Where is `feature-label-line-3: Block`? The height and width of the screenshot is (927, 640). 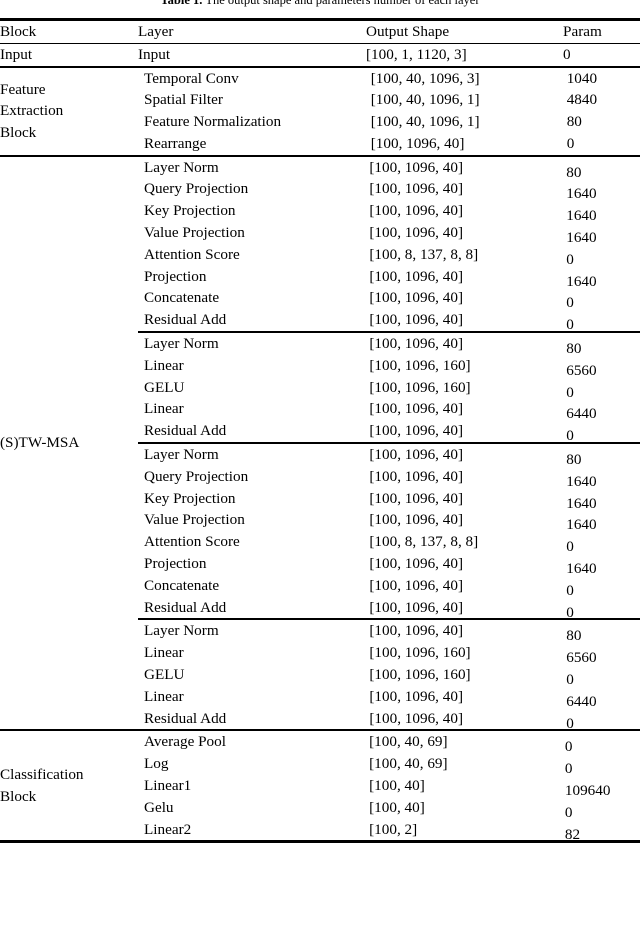
feature-label-line-3: Block is located at coordinates (18, 132).